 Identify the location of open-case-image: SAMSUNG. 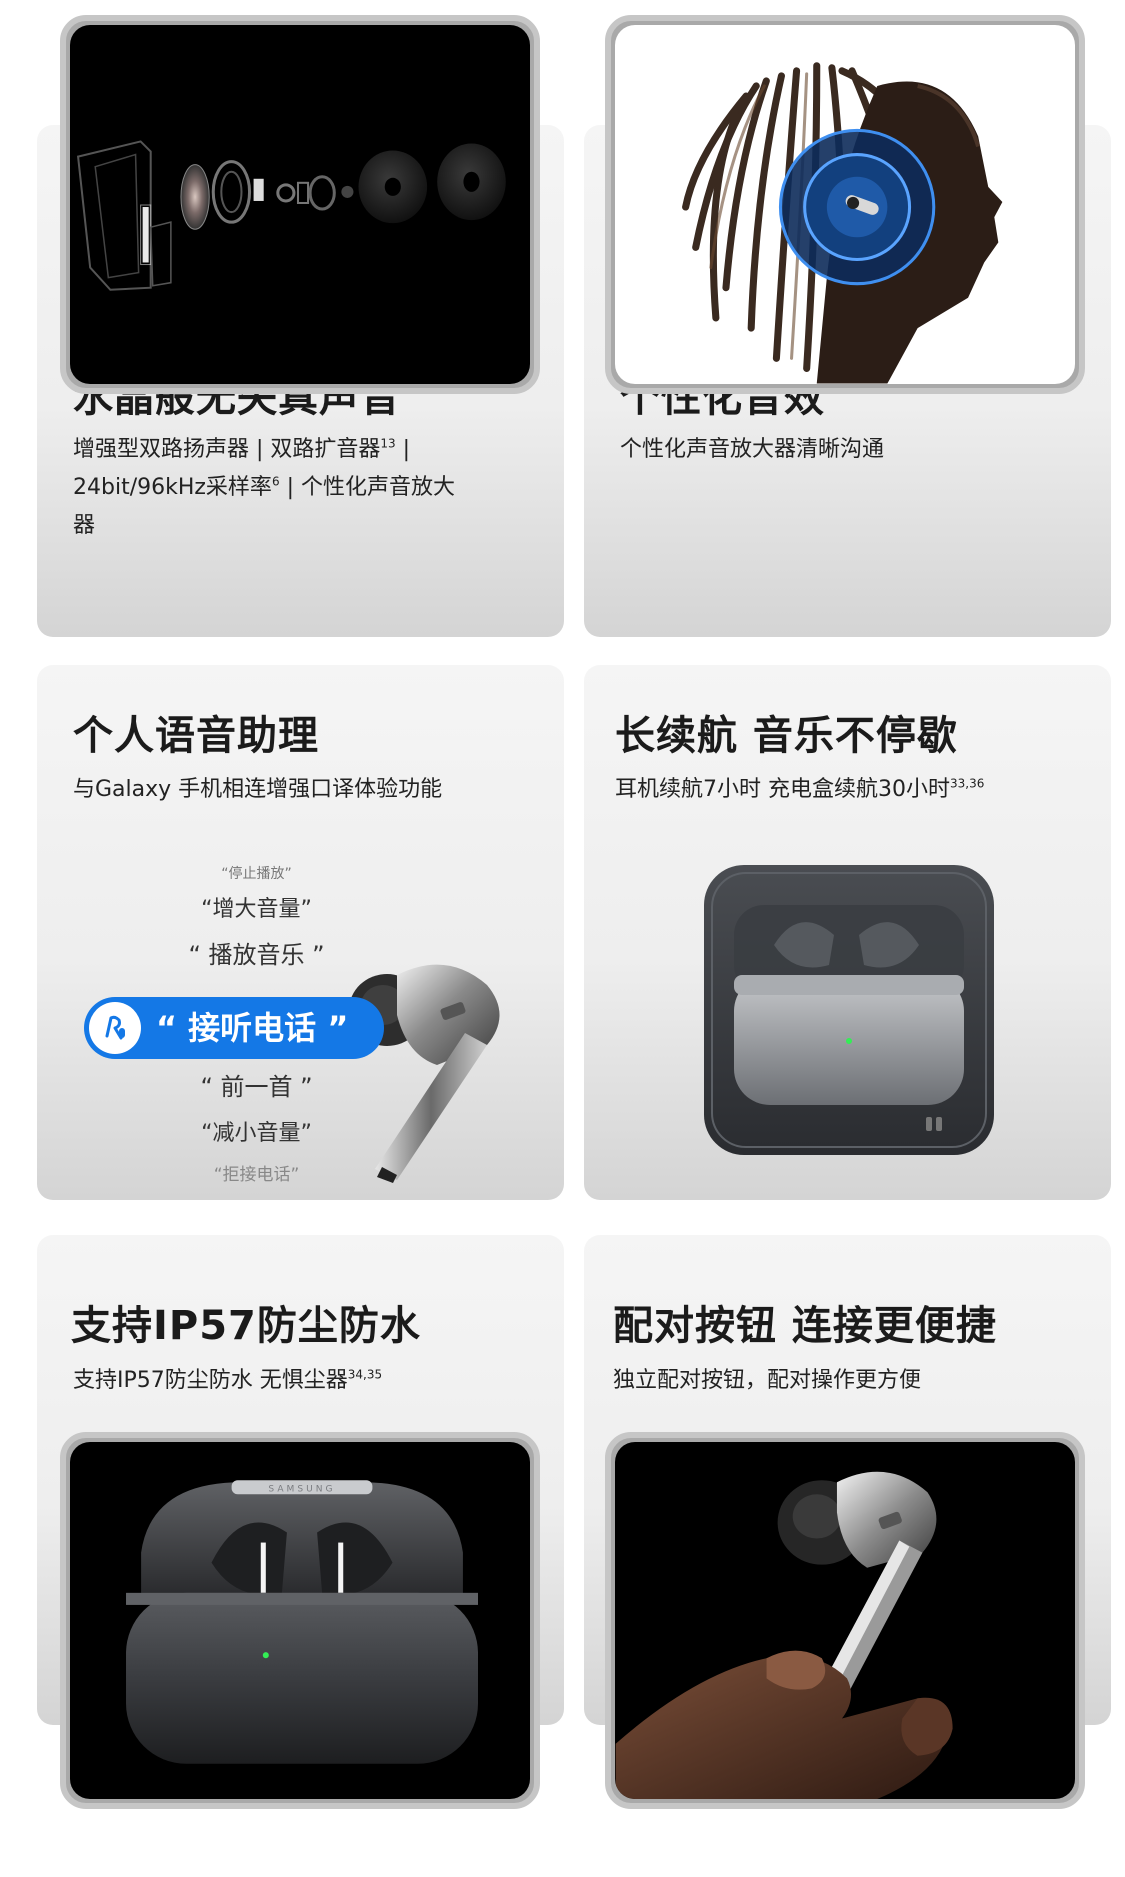
(302, 1622).